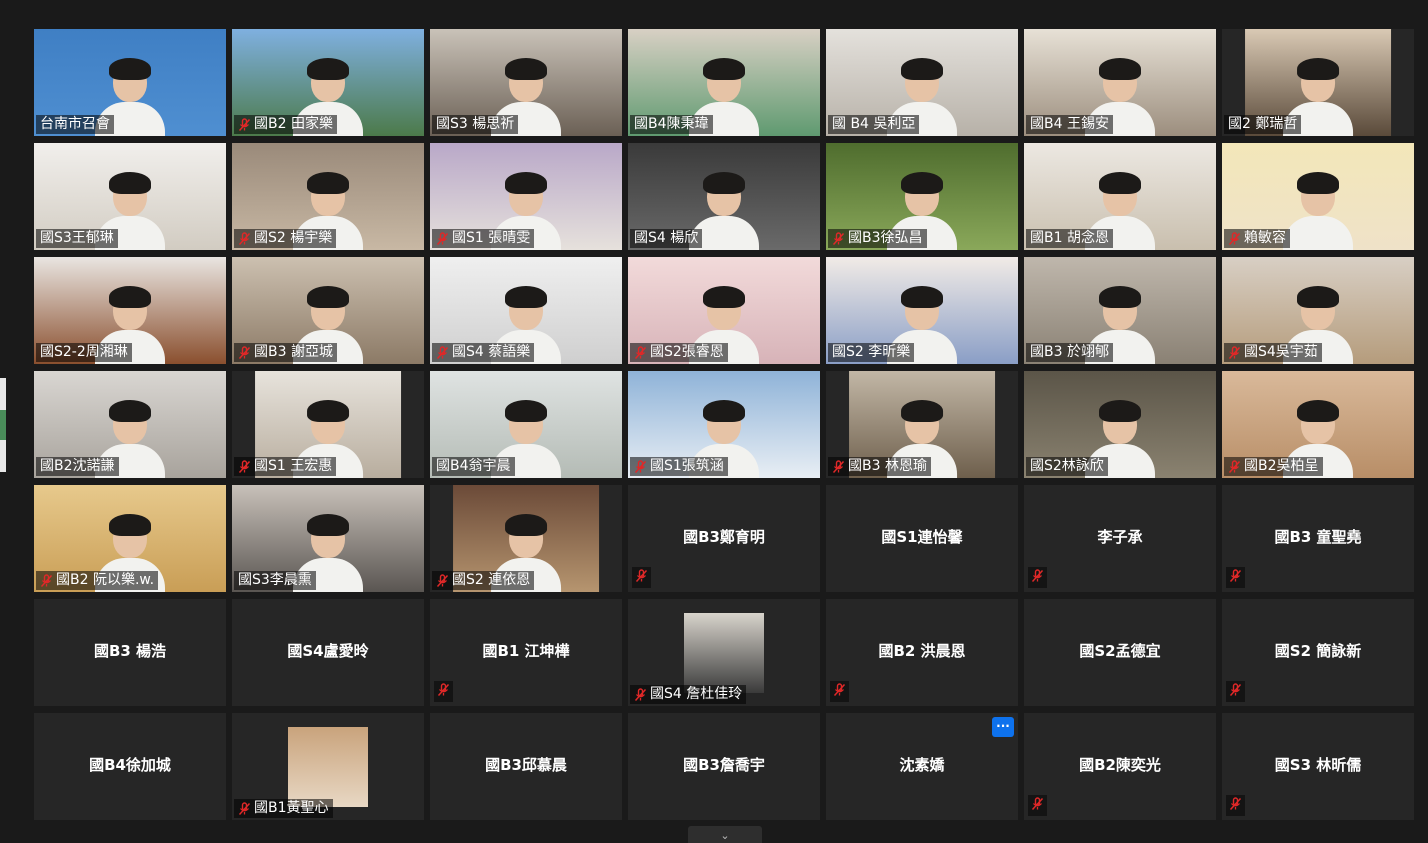 This screenshot has height=843, width=1428. Describe the element at coordinates (922, 196) in the screenshot. I see `participant-tile: 國B3徐弘昌` at that location.